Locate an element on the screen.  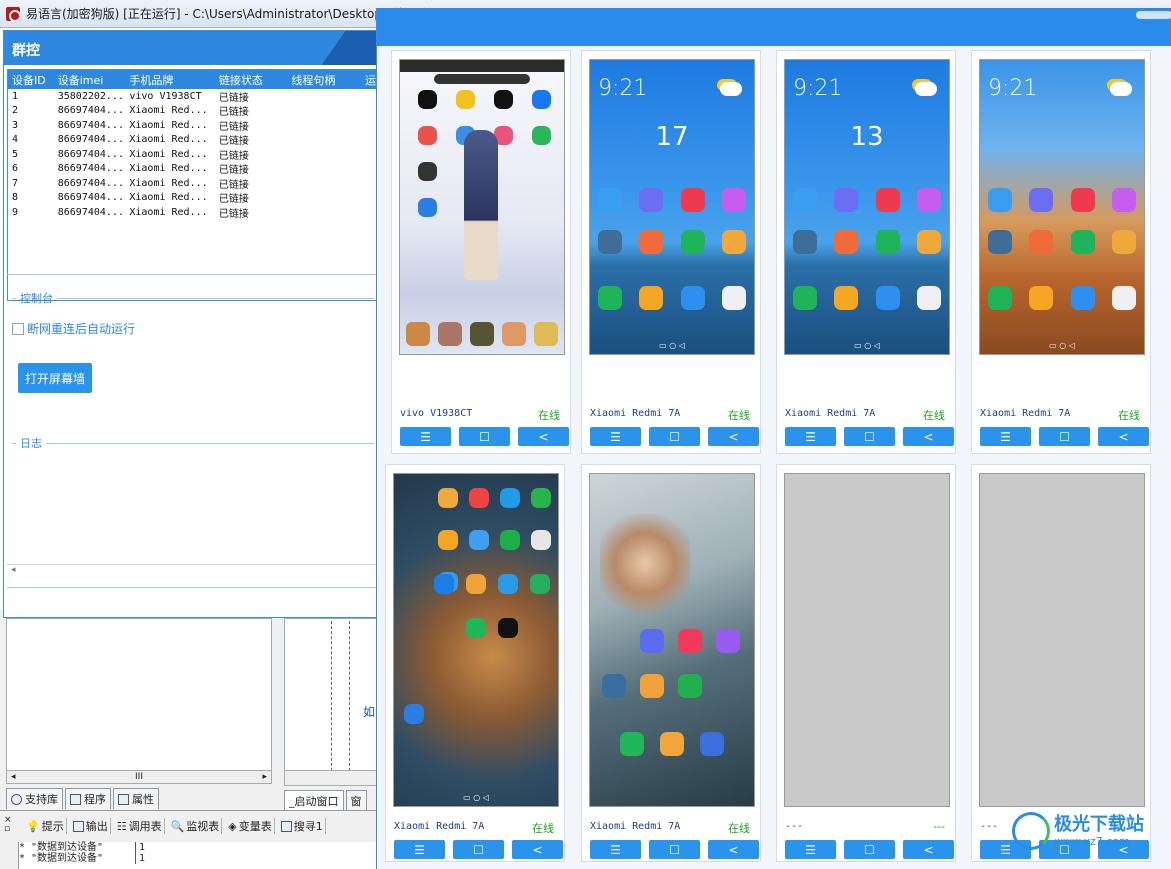
tab-library: 支持库 is located at coordinates (34, 798).